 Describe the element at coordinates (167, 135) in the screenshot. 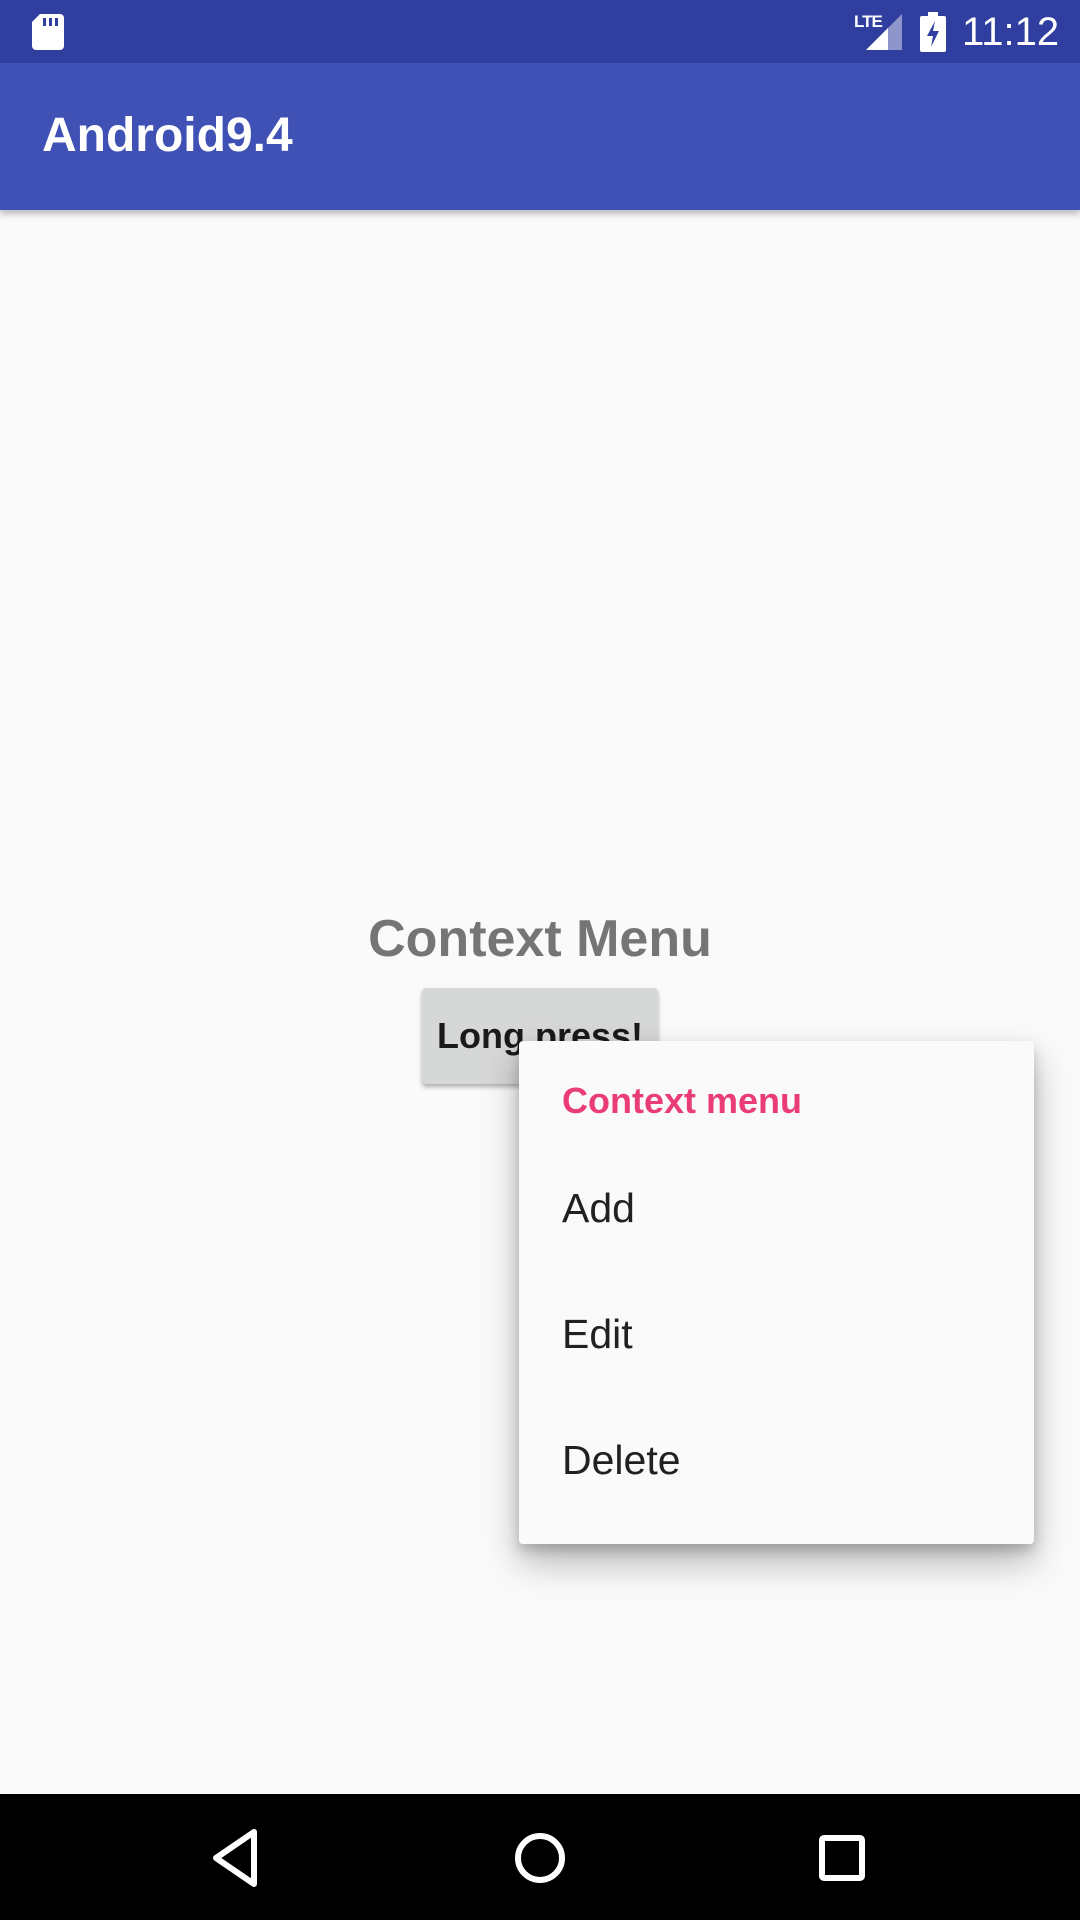

I see `app-title: Android9.4` at that location.